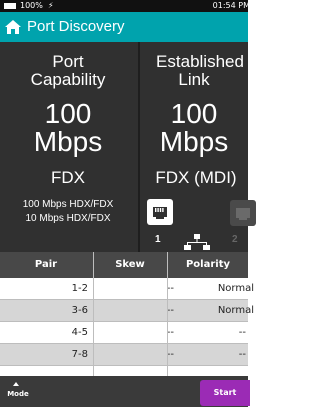 This screenshot has width=320, height=407. I want to click on bottom-toolbar: Mode Start, so click(125, 391).